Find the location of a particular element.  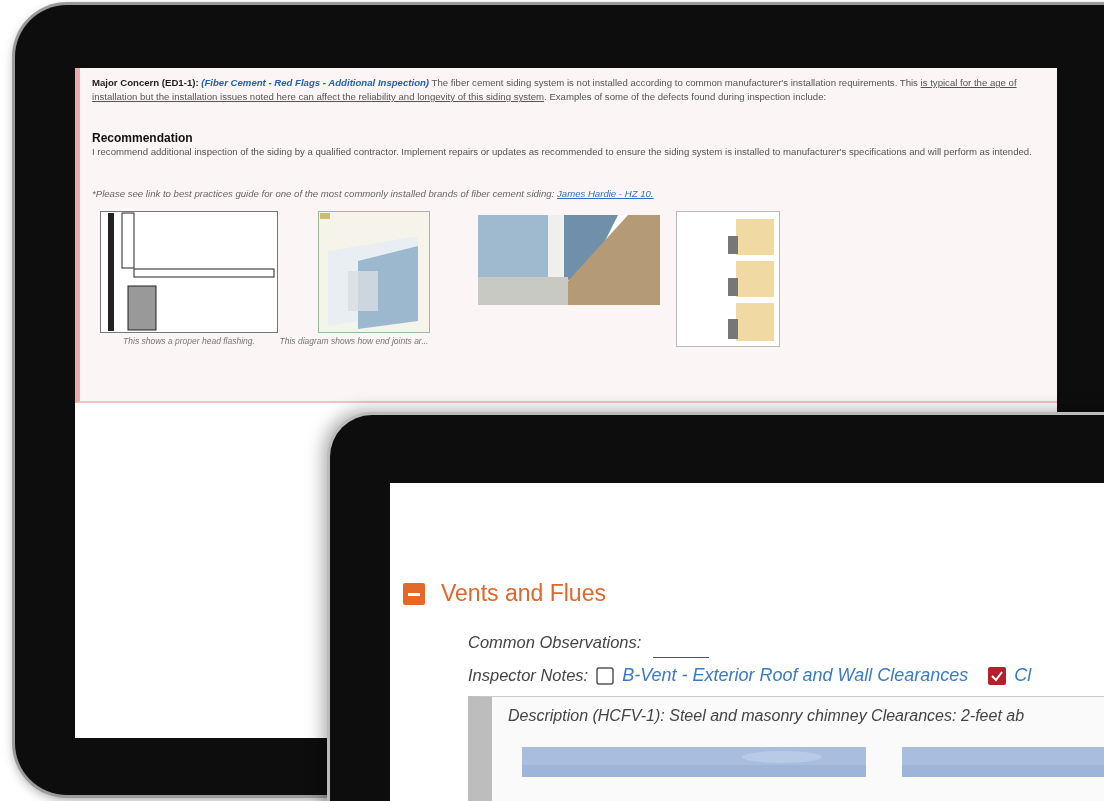

concern-text: Major Concern (ED1-1): (Fiber Cement - Red Flags - Additional Inspection) The fiber cement siding system is not installed according to common manufacturer's installation requirements. This is typical for the age of installation but the installation issues noted here can affect the reliability and longevity of this siding system. Examples of some of the defects found during inspection include: is located at coordinates (555, 90).